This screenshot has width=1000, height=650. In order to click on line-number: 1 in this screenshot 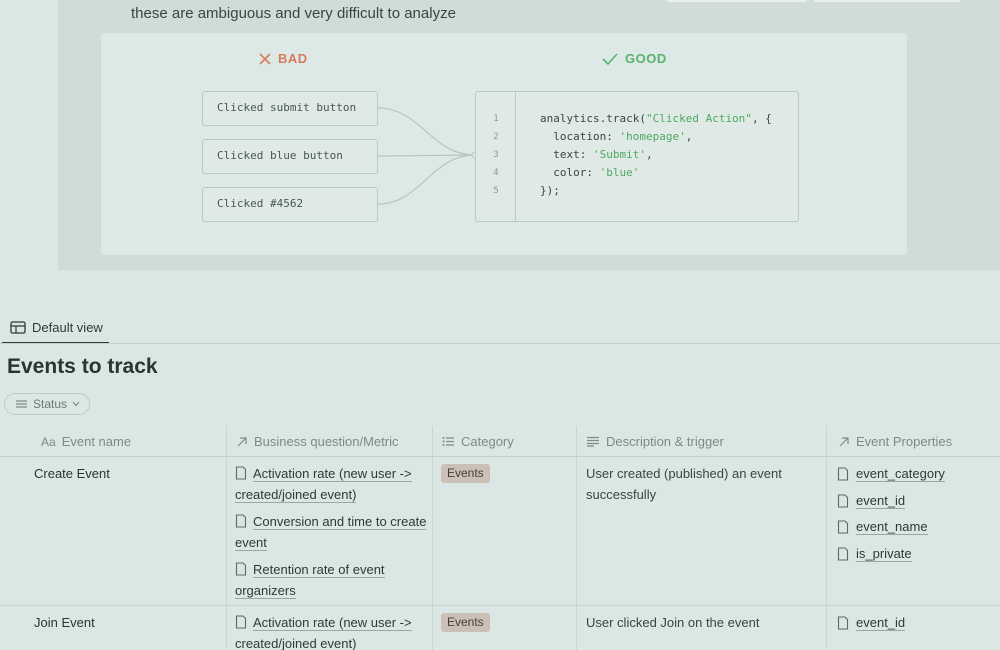, I will do `click(496, 119)`.